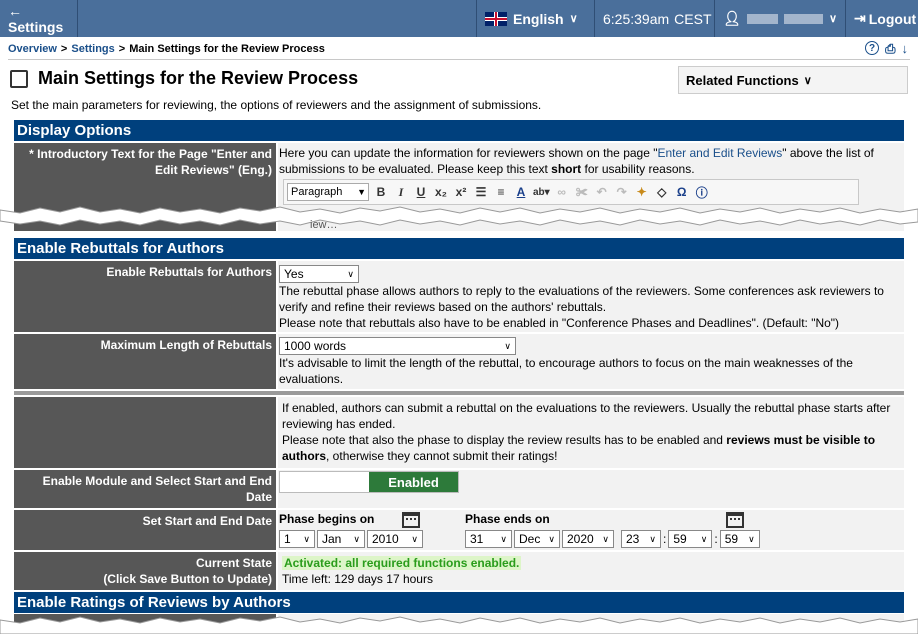  Describe the element at coordinates (580, 539) in the screenshot. I see `end-year-value: 2020` at that location.